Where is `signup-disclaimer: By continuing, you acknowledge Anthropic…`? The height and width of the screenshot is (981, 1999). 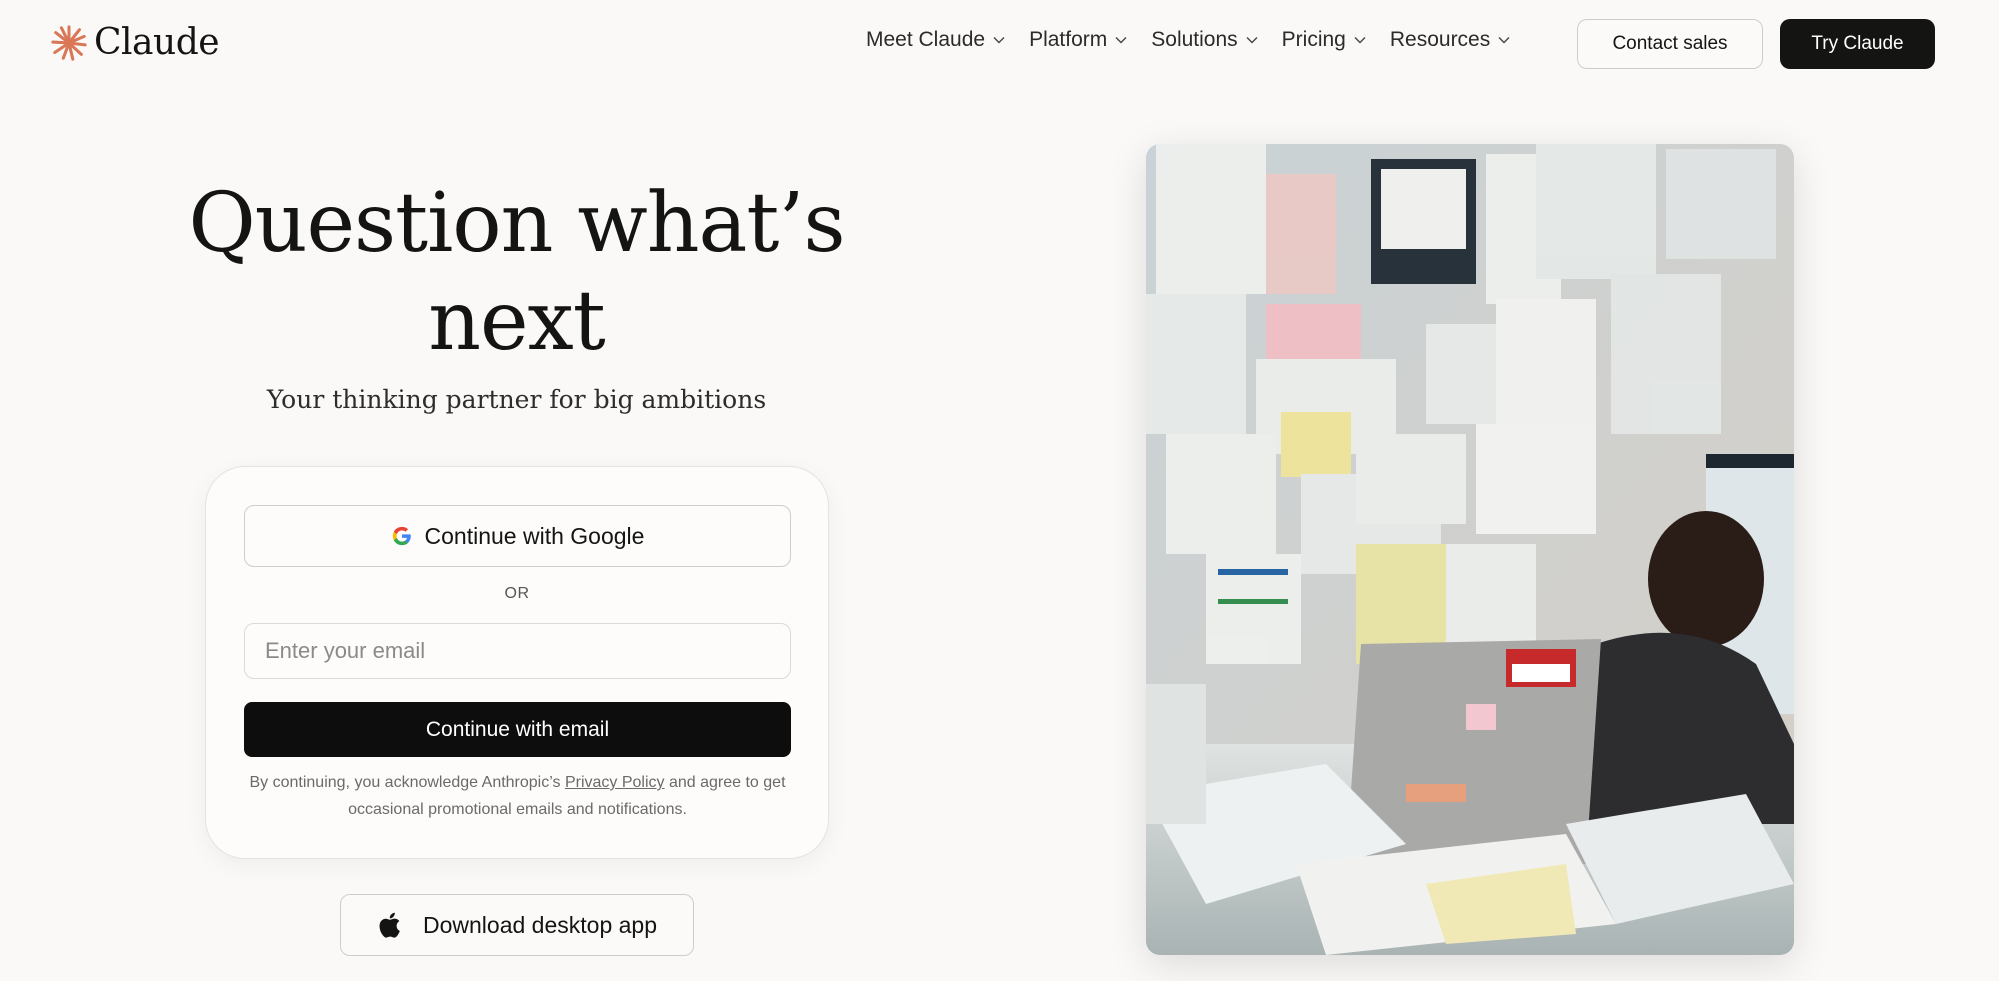
signup-disclaimer: By continuing, you acknowledge Anthropic… is located at coordinates (517, 796).